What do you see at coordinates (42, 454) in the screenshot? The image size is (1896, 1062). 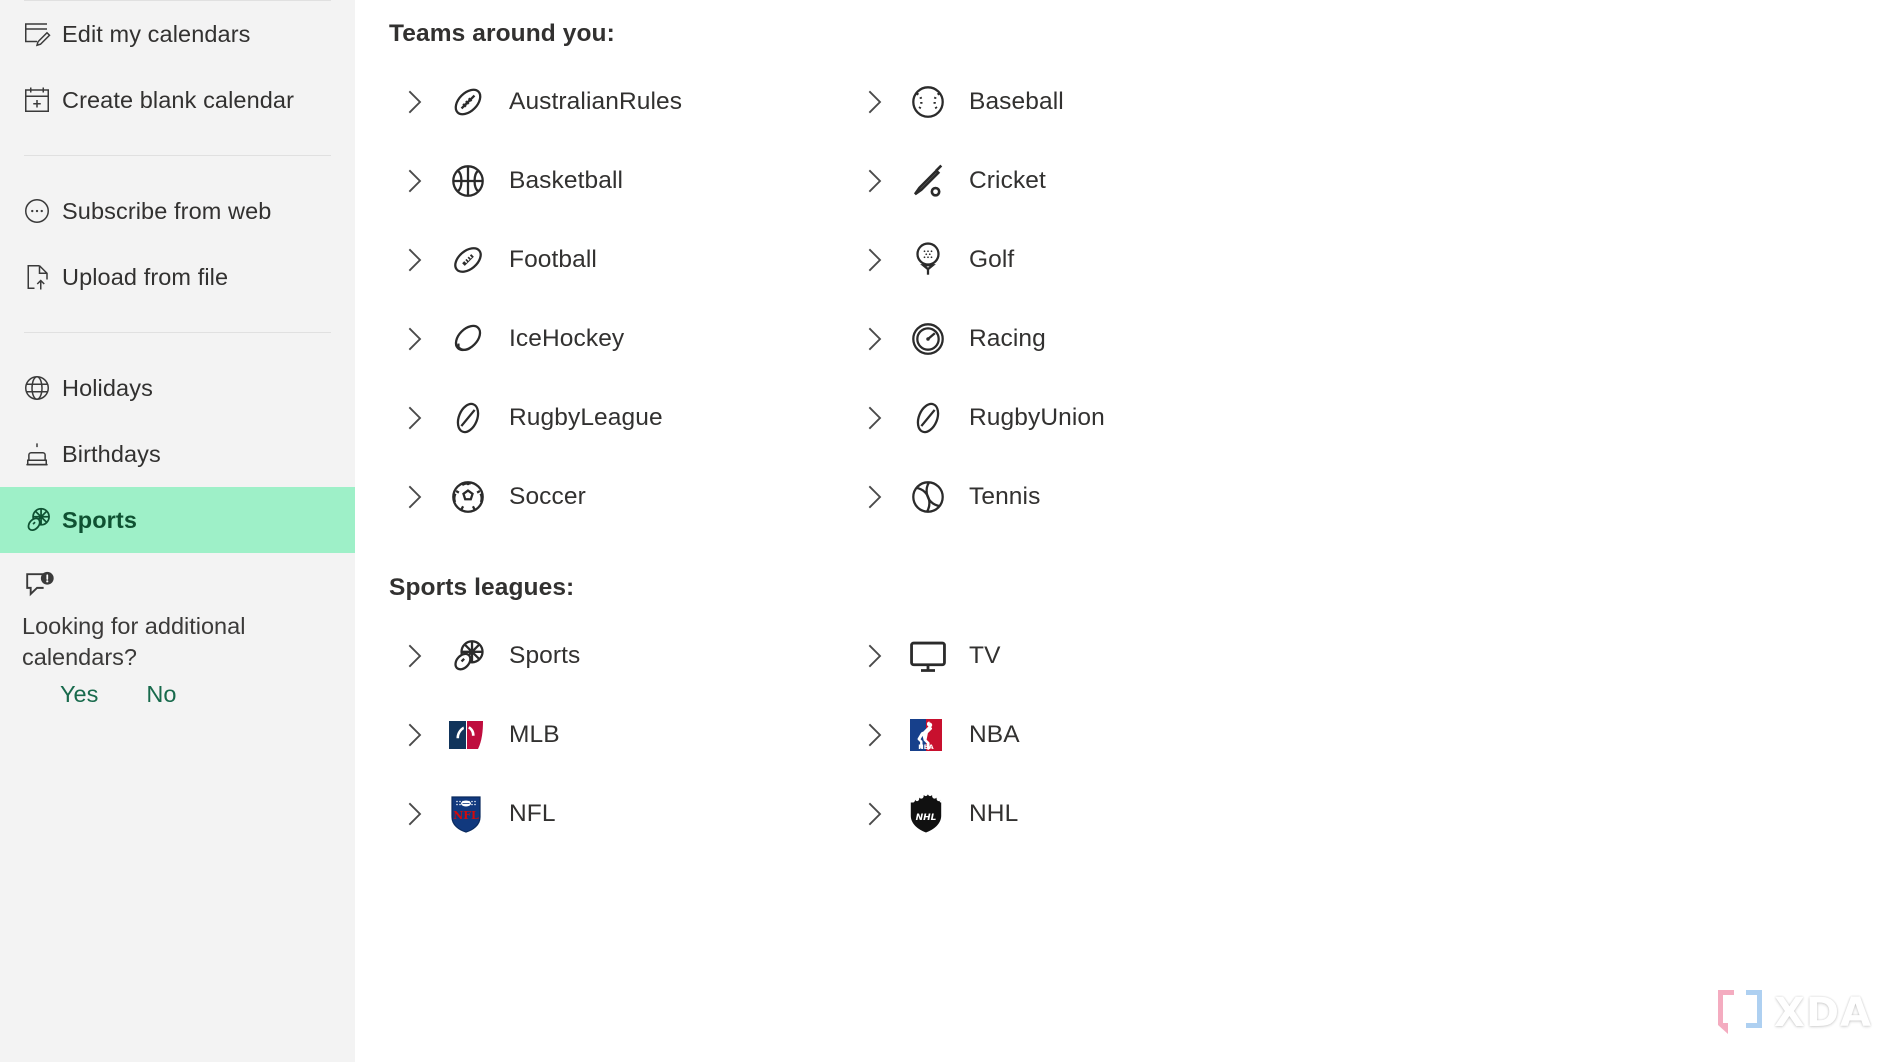 I see `cake-icon` at bounding box center [42, 454].